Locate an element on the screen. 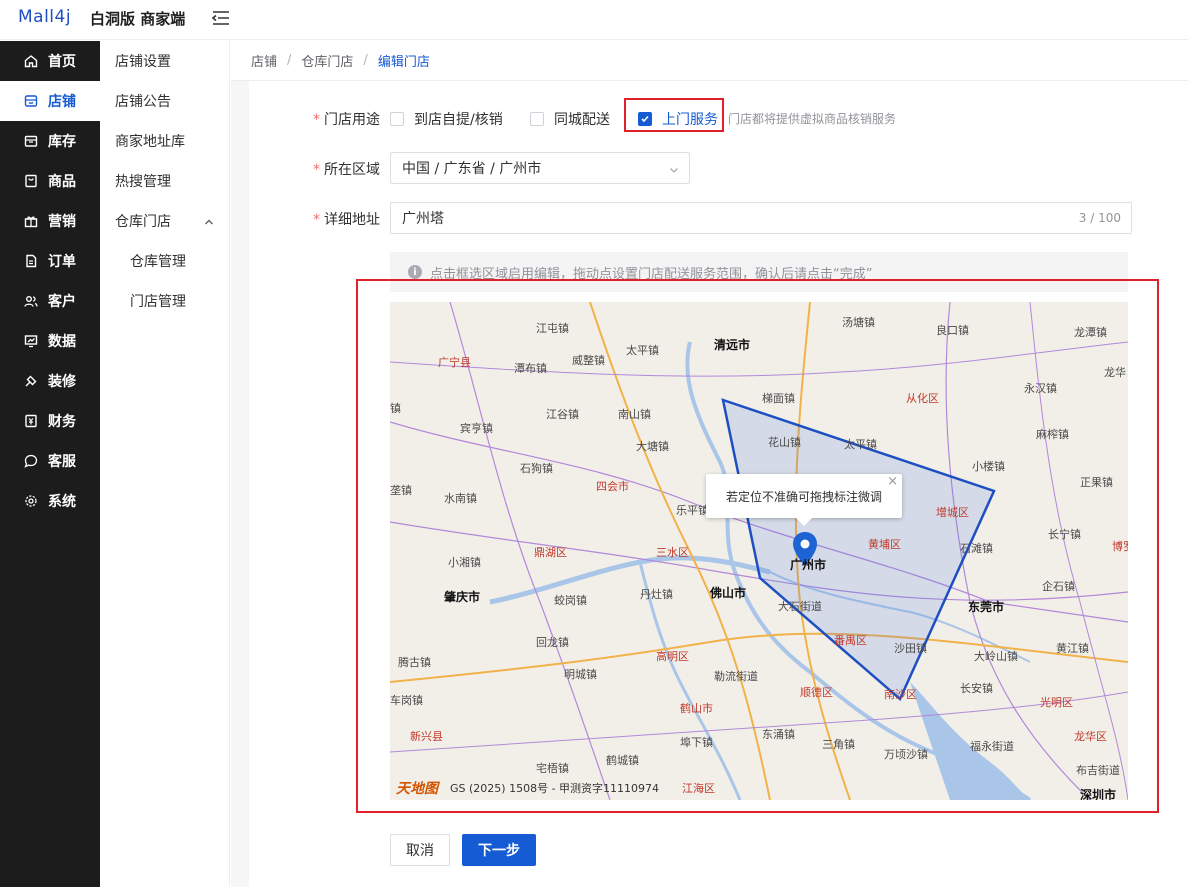  sidebar-item-data: 数据 is located at coordinates (50, 341).